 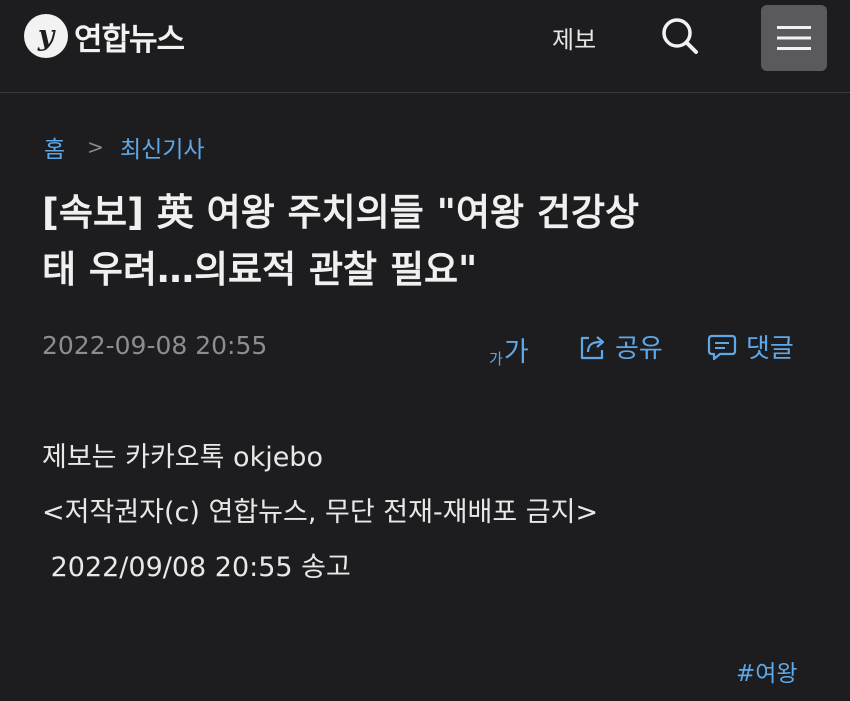 What do you see at coordinates (432, 241) in the screenshot?
I see `article-headline: [속보] 英 여왕 주치의들 "여왕 건강상 태 우려…의료적 관찰 필요"` at bounding box center [432, 241].